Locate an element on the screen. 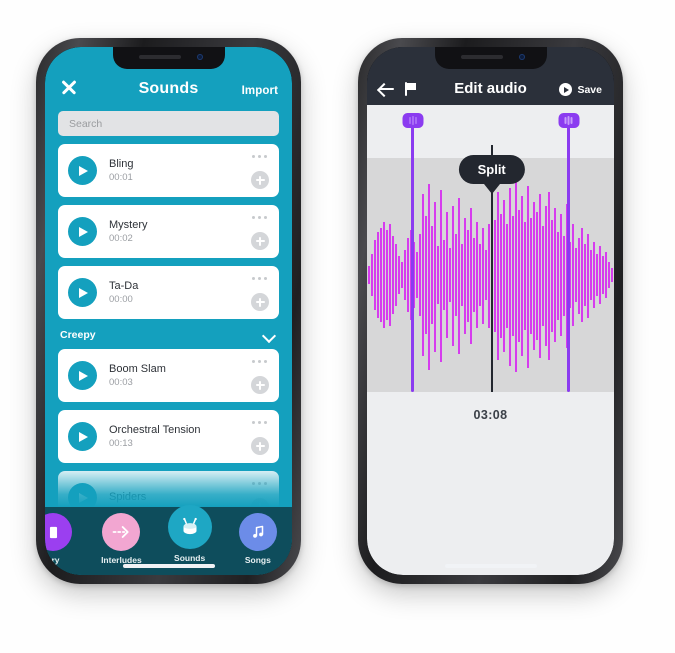 The height and width of the screenshot is (653, 675). split-playhead: Split is located at coordinates (491, 268).